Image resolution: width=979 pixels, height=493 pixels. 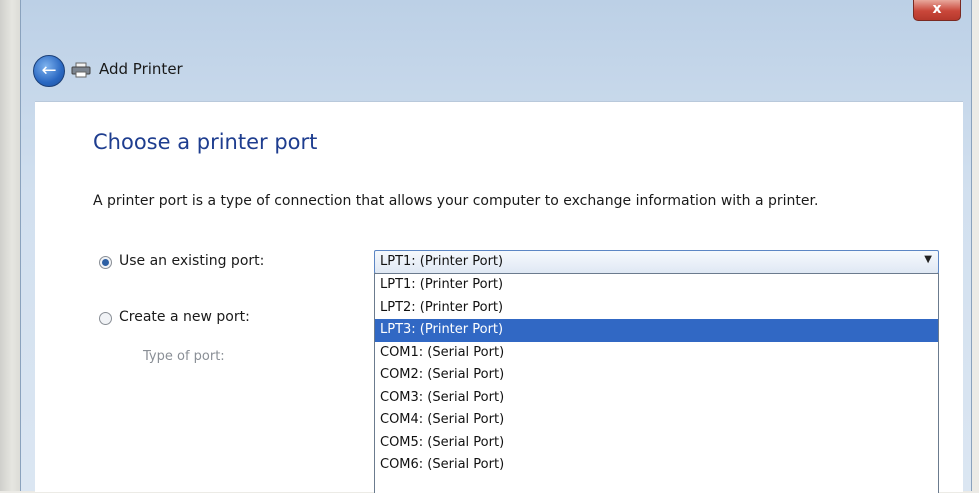 I want to click on back-arrow-icon: ←, so click(x=49, y=70).